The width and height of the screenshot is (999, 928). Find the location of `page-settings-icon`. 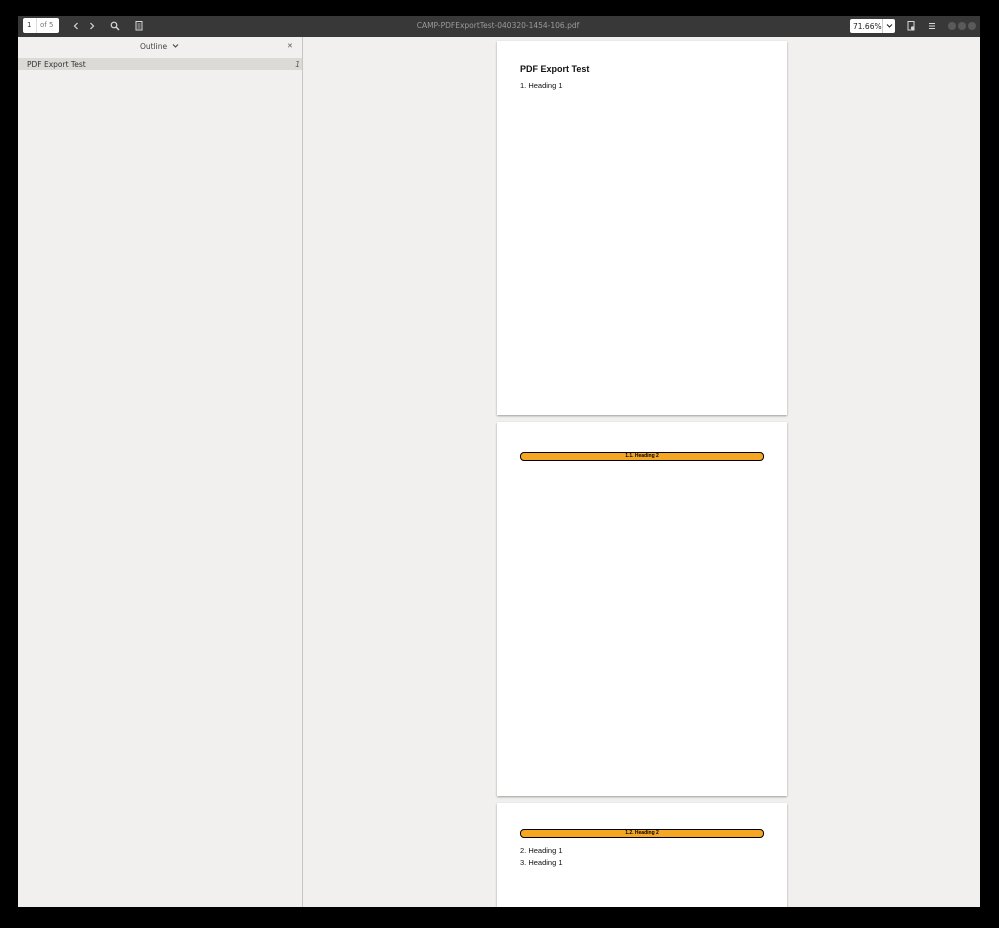

page-settings-icon is located at coordinates (911, 26).